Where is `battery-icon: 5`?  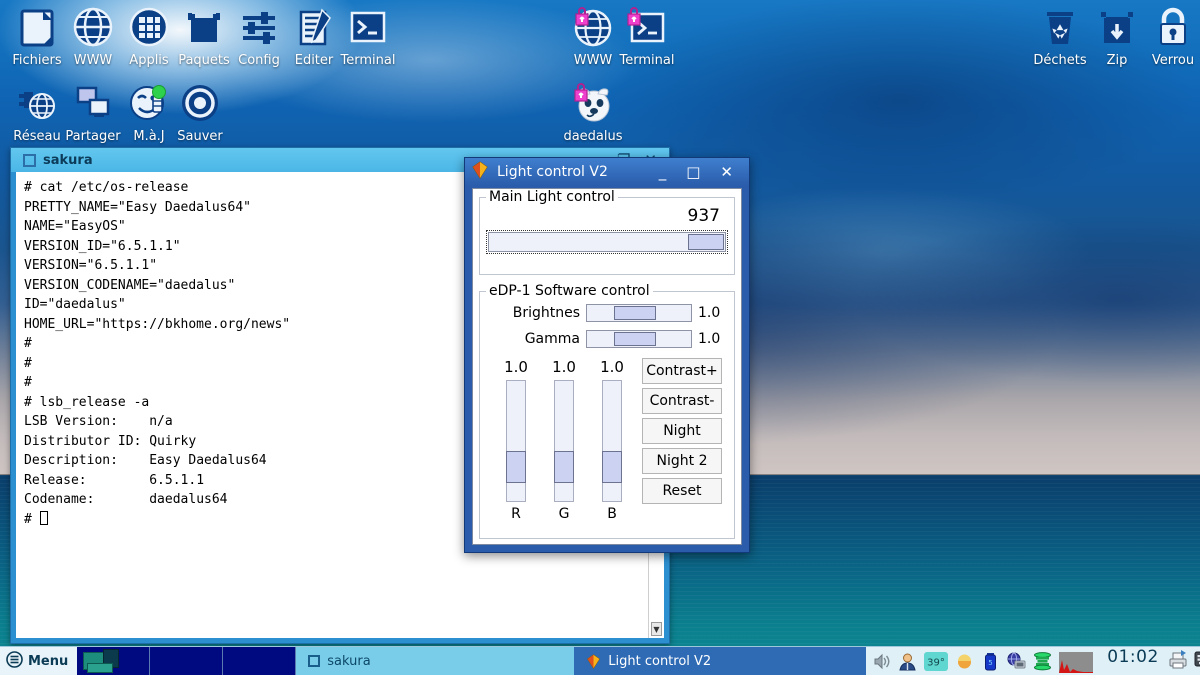 battery-icon: 5 is located at coordinates (990, 661).